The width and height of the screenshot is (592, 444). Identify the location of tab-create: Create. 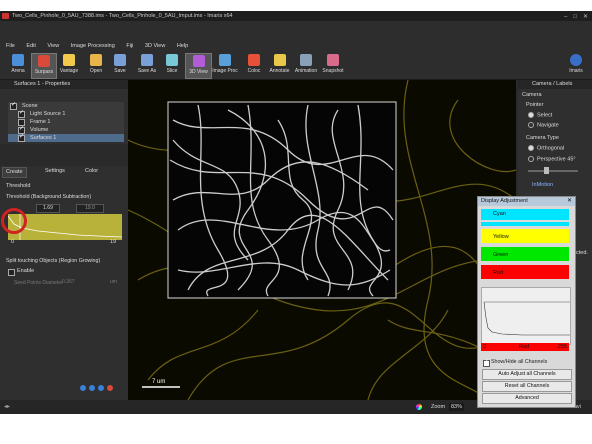
(14, 172).